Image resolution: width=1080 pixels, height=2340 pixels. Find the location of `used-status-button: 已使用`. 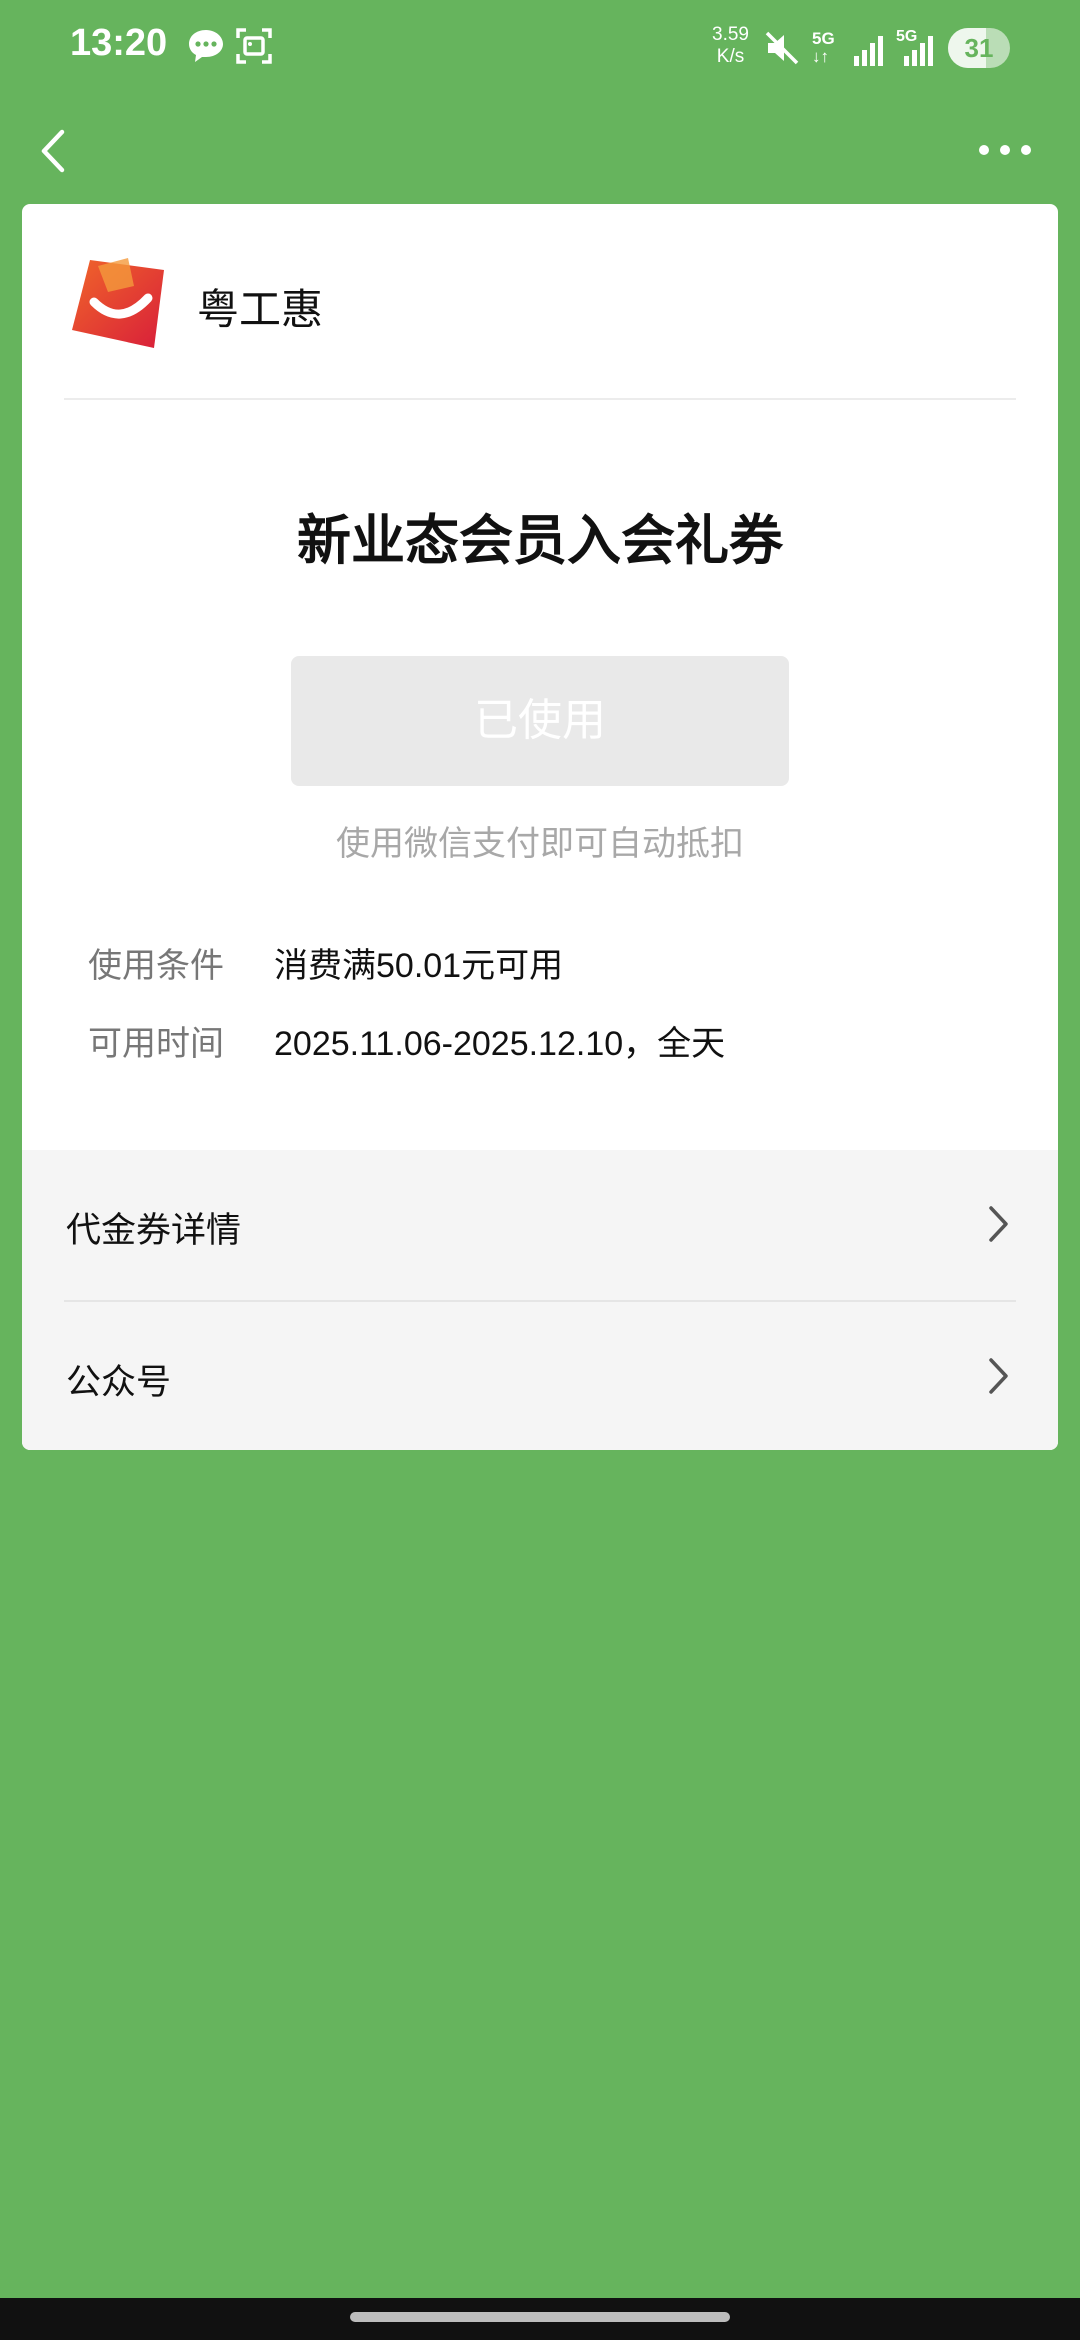

used-status-button: 已使用 is located at coordinates (540, 721).